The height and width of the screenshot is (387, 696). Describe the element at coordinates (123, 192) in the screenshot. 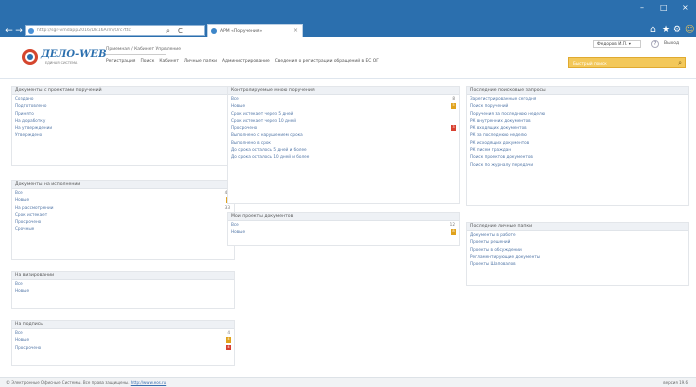

I see `list-item: Все44` at that location.